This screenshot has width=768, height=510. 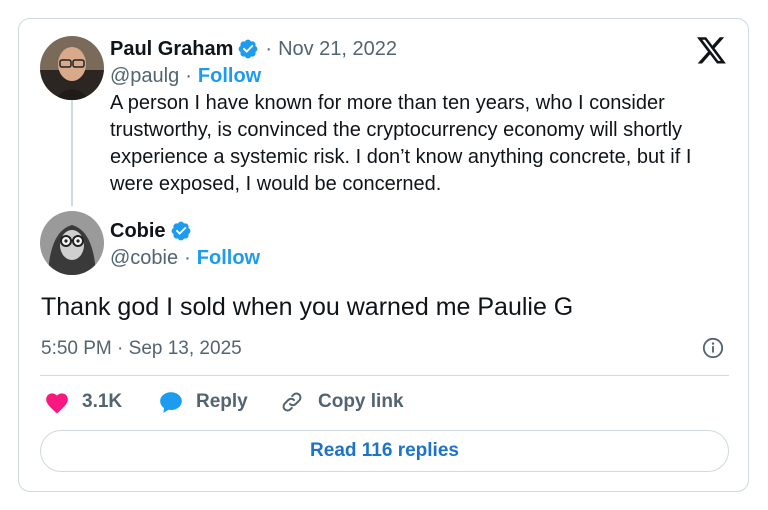 I want to click on quoted-author-row: Paul Graham · Nov 21, 2022, so click(x=253, y=49).